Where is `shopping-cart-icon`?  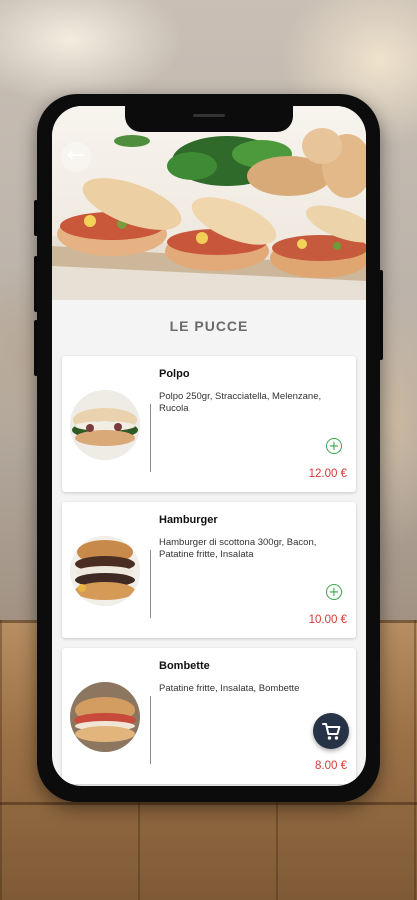
shopping-cart-icon is located at coordinates (331, 731).